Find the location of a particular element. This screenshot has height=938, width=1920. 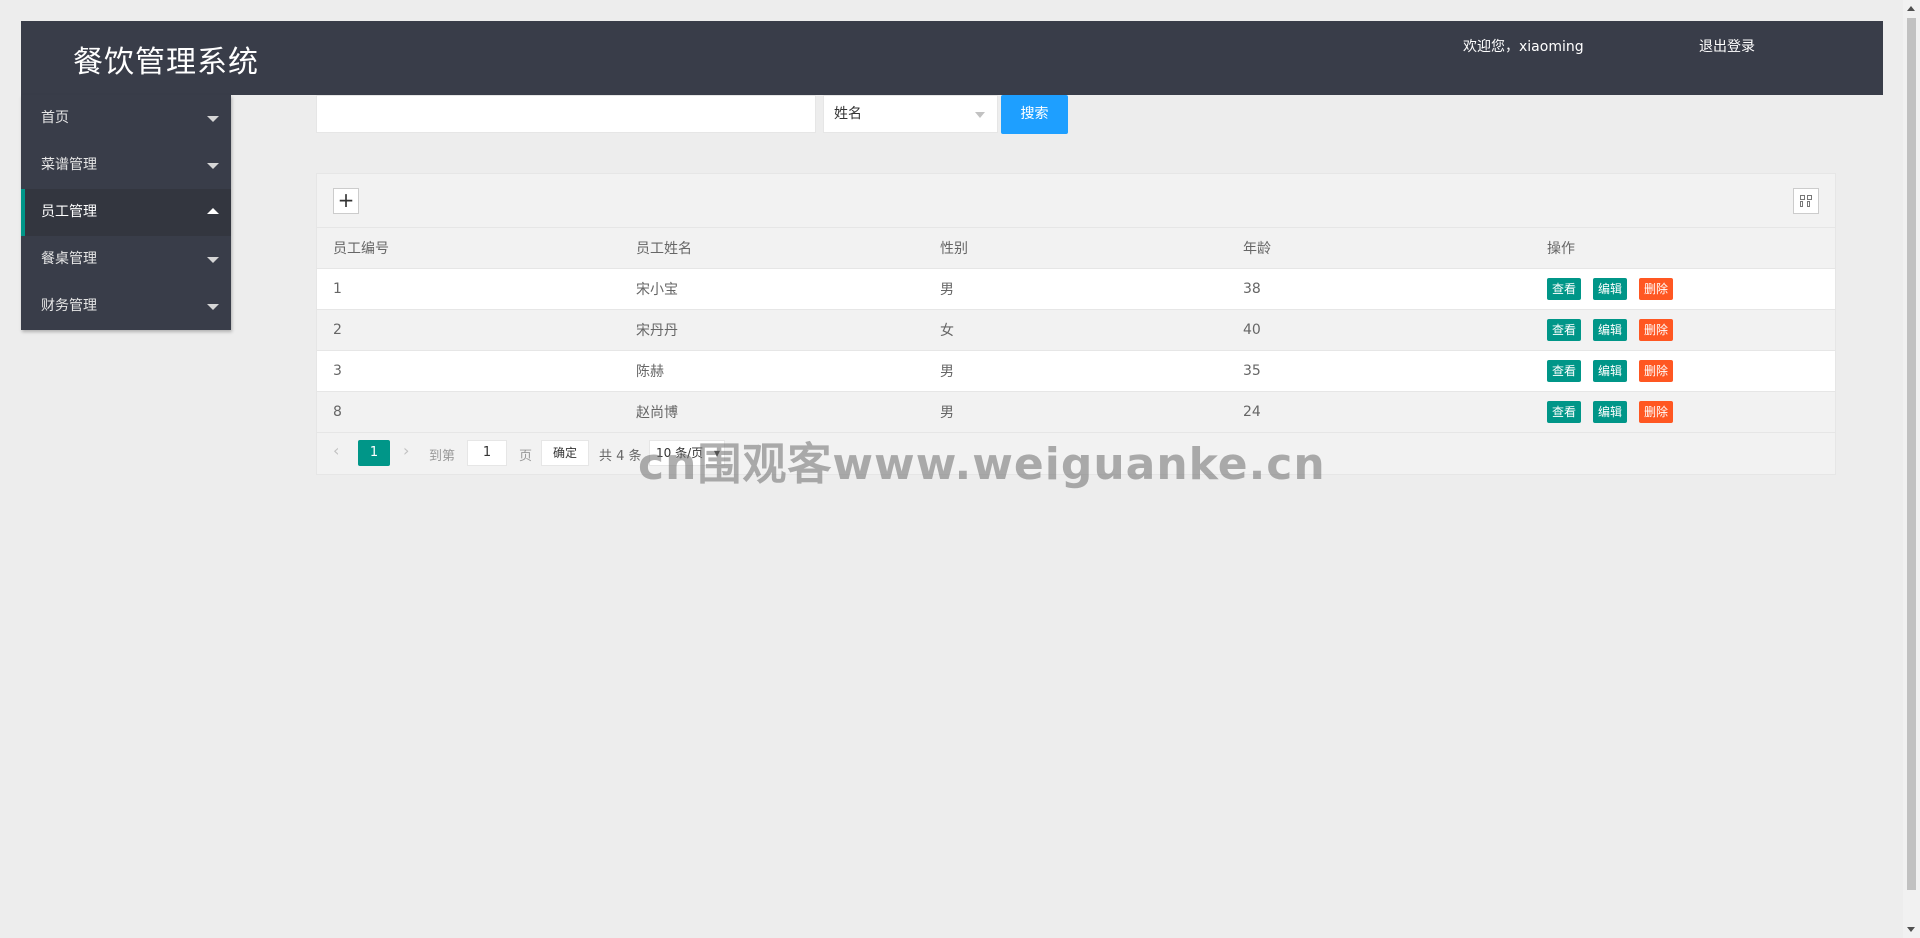

pagination: ‹ 1 › 到第 1 页 确定 共 4 条 10 条/页 is located at coordinates (1076, 453).